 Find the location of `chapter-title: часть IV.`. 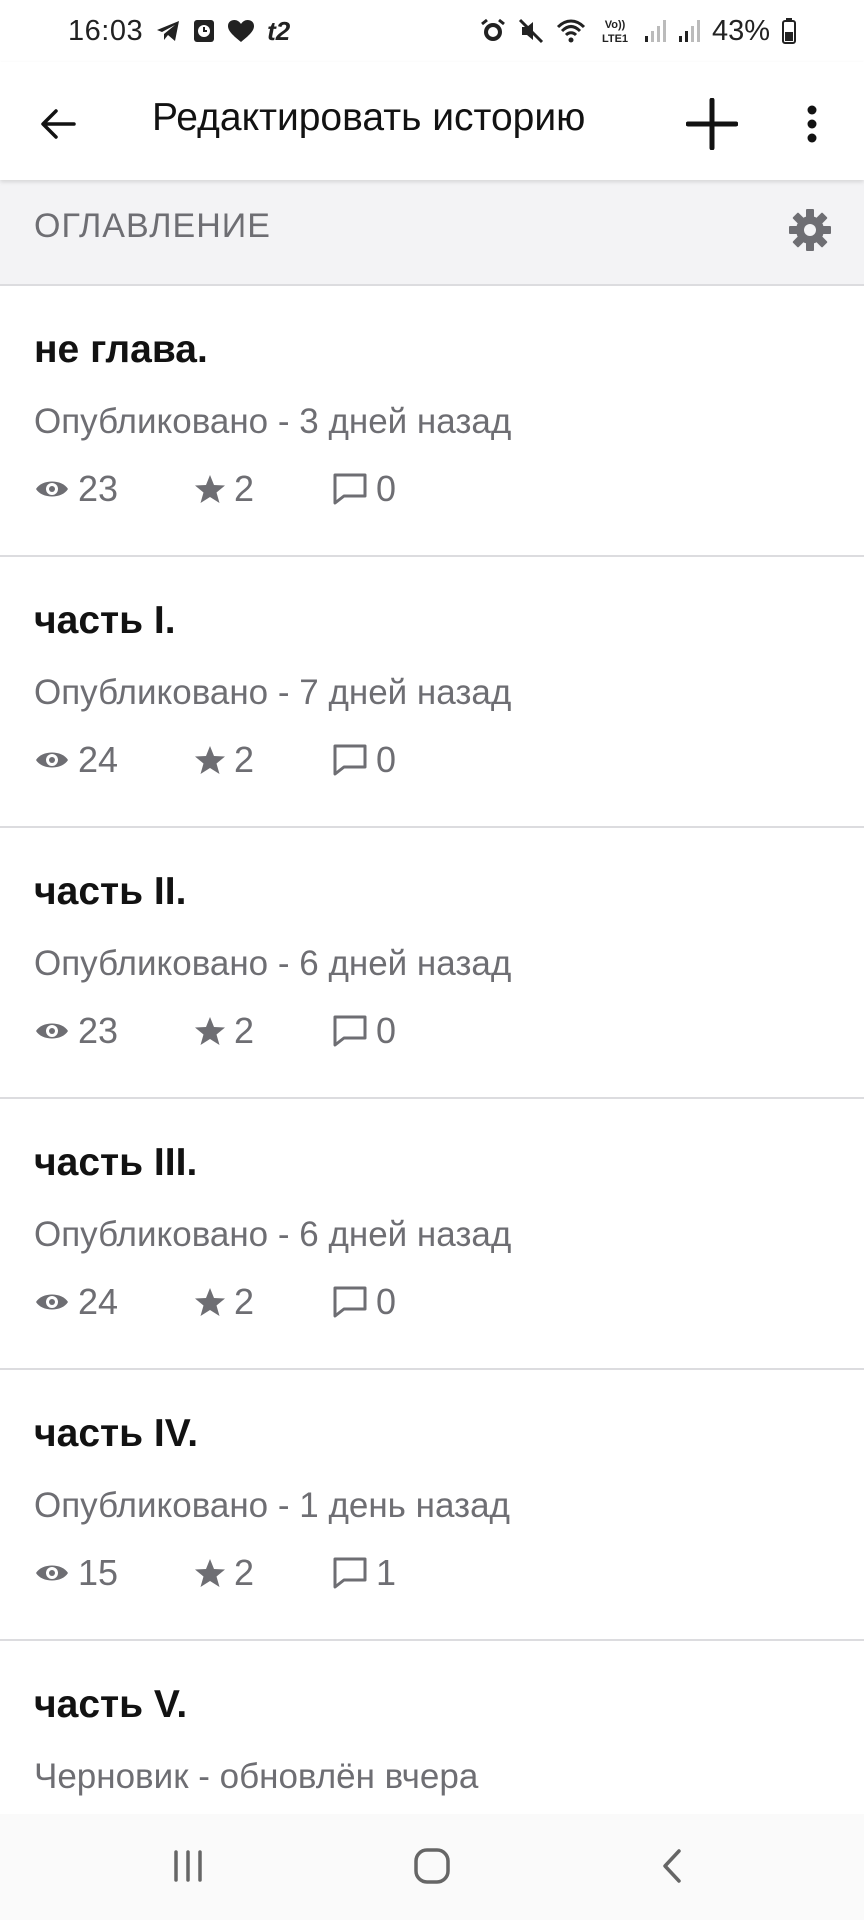

chapter-title: часть IV. is located at coordinates (116, 1433).